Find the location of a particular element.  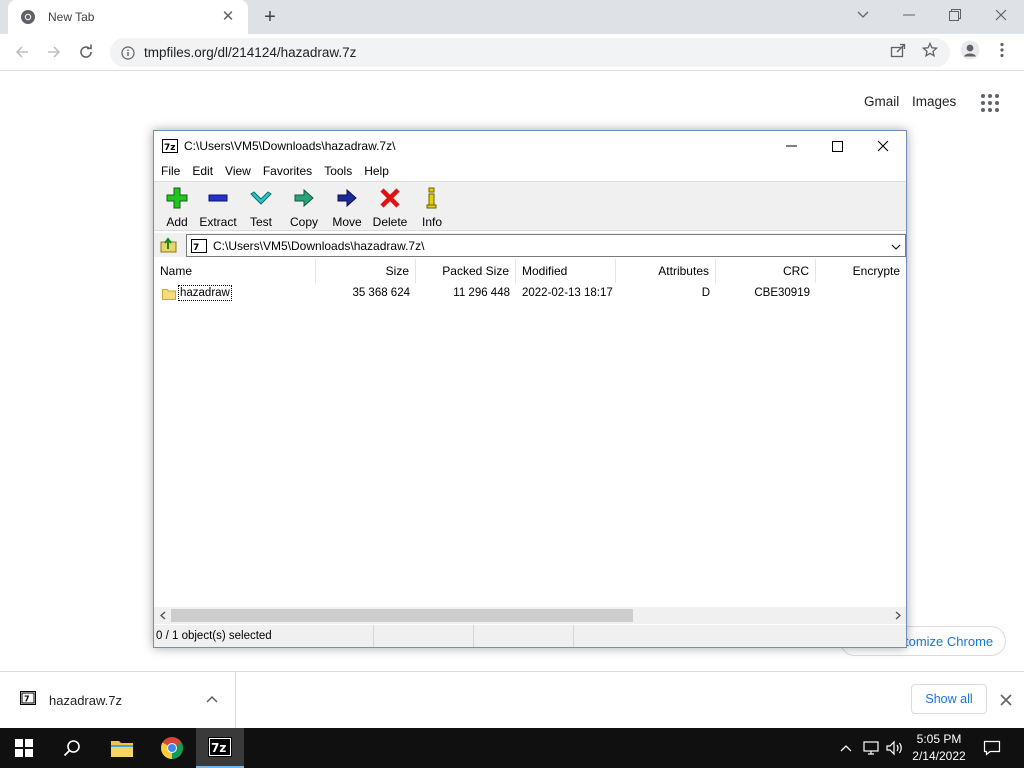

col-packed-size: Packed Size is located at coordinates (466, 271).